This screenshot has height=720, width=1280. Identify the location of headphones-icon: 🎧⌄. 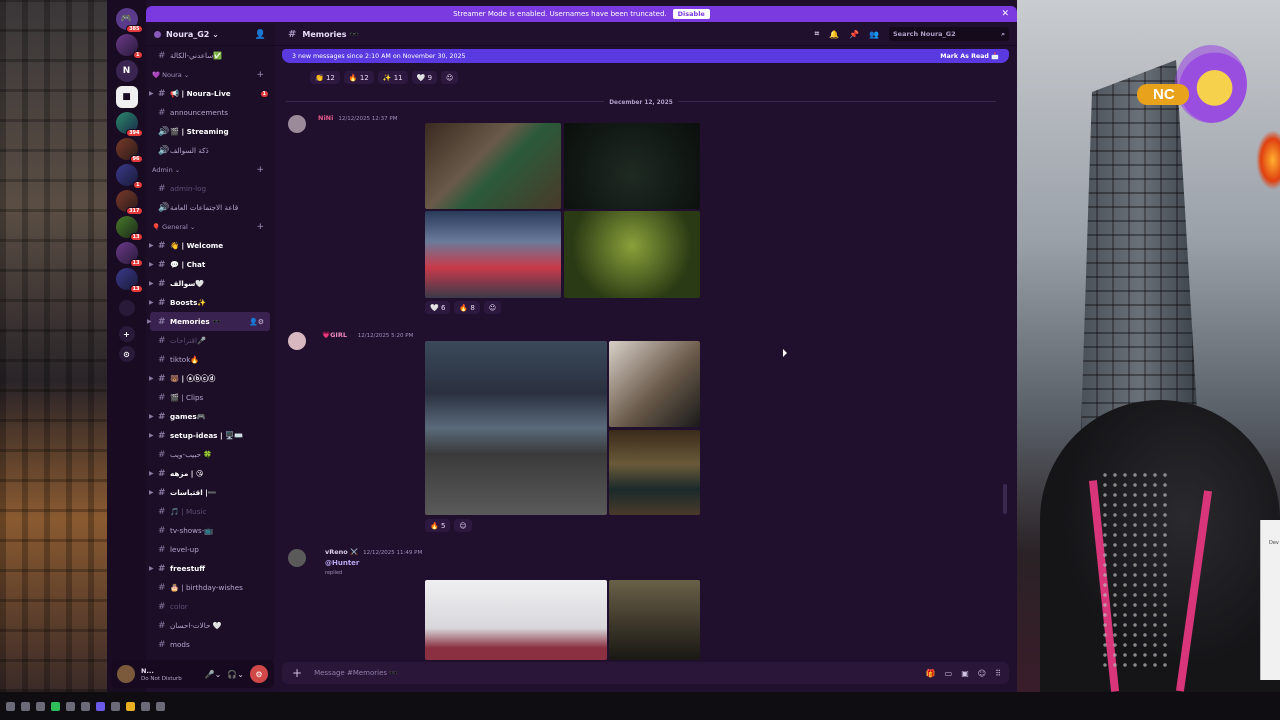
(235, 674).